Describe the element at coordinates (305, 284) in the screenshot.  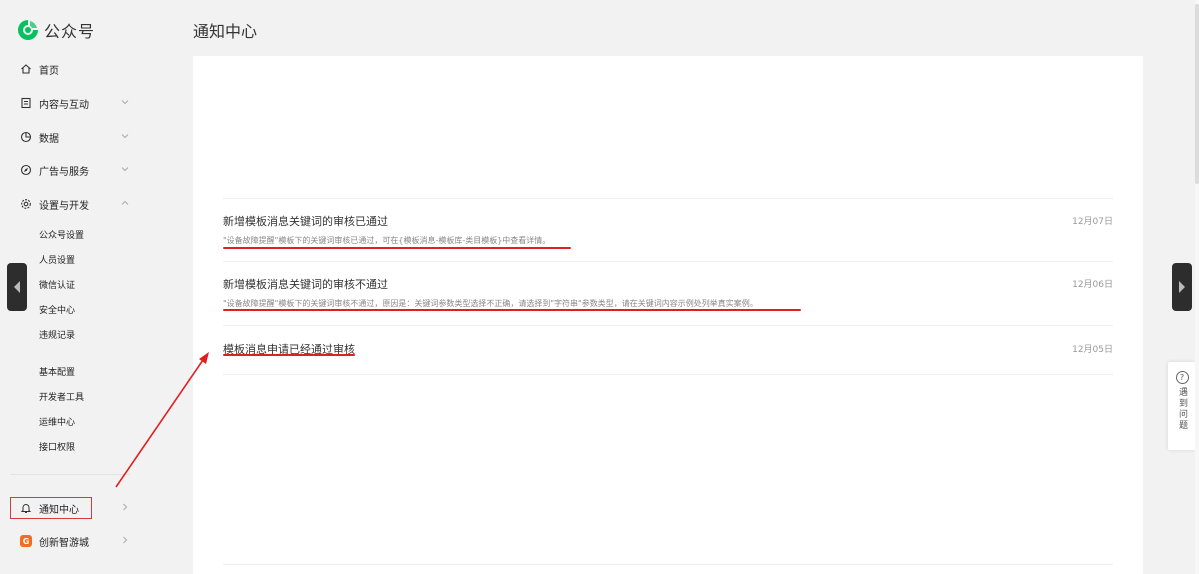
I see `notification-title: 新增模板消息关键词的审核不通过` at that location.